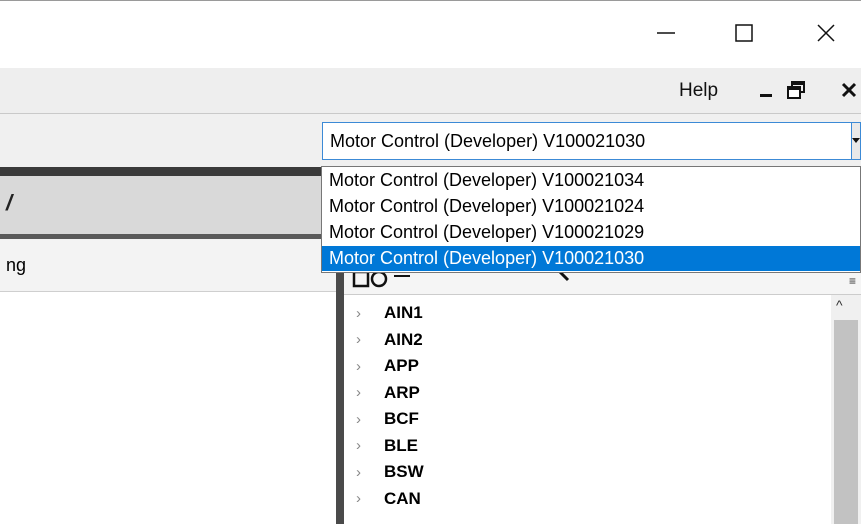 This screenshot has height=524, width=861. I want to click on tree-item-label: CAN, so click(402, 498).